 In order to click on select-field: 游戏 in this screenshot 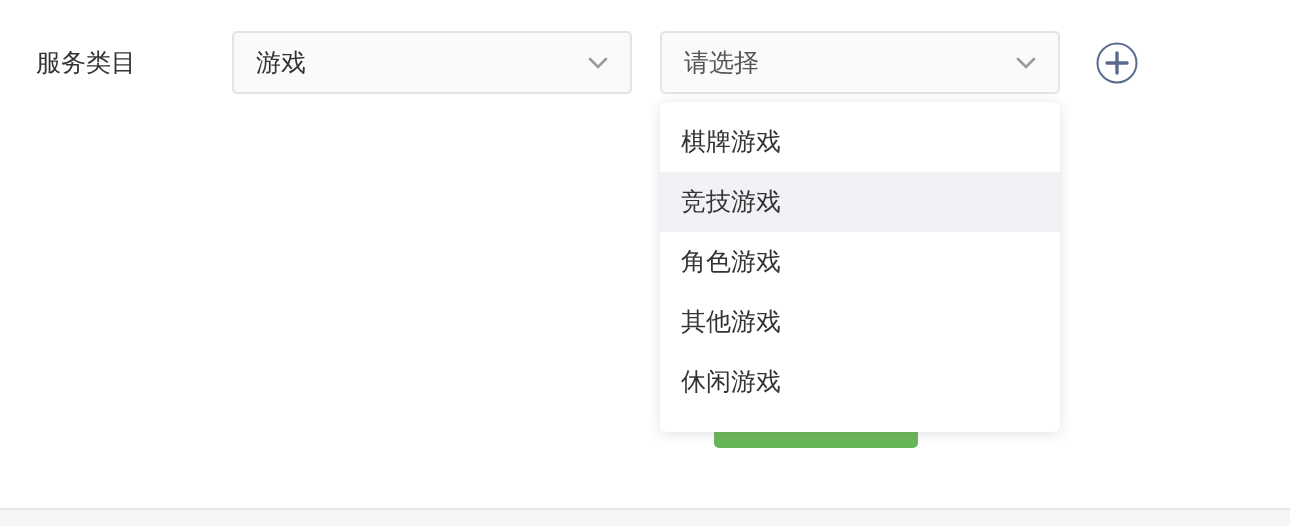, I will do `click(432, 62)`.